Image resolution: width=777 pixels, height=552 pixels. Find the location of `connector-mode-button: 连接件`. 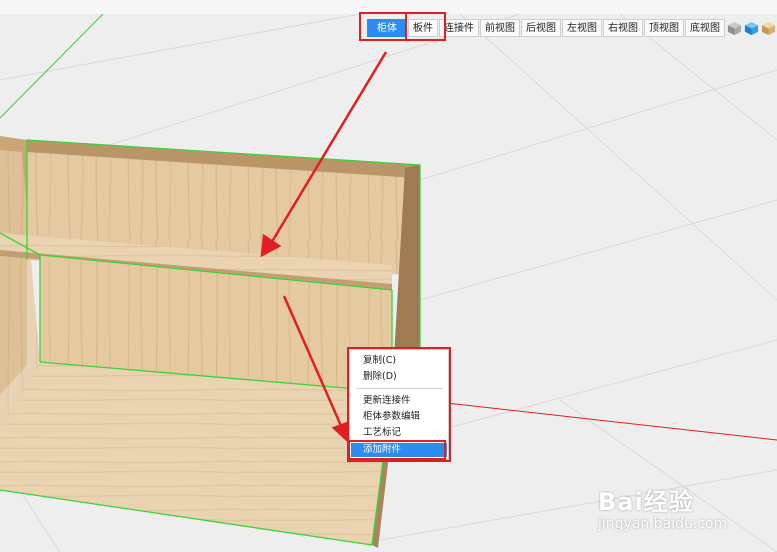

connector-mode-button: 连接件 is located at coordinates (459, 28).